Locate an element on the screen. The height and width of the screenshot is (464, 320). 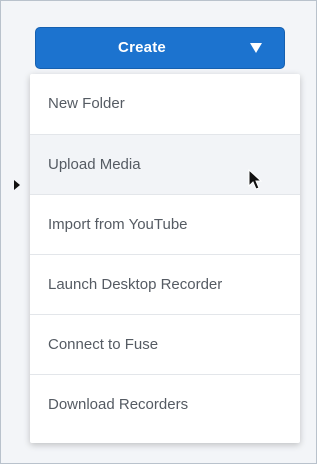
menu-item-label: Connect to Fuse is located at coordinates (103, 344).